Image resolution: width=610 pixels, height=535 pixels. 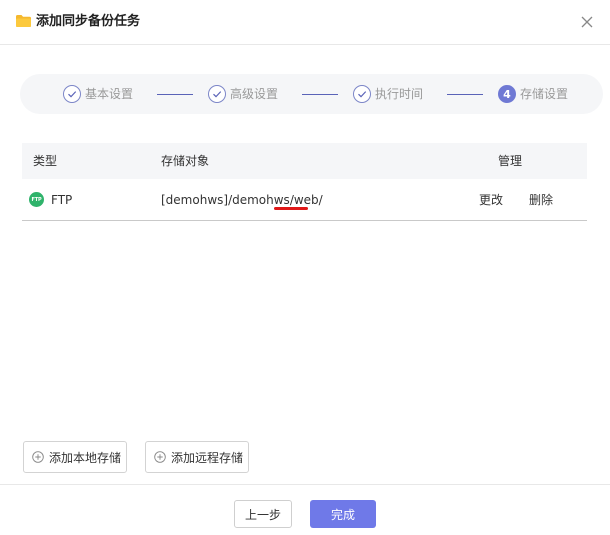 I want to click on table-row: FTP FTP [demohws]/demohws/web/ 更改 删除, so click(x=304, y=200).